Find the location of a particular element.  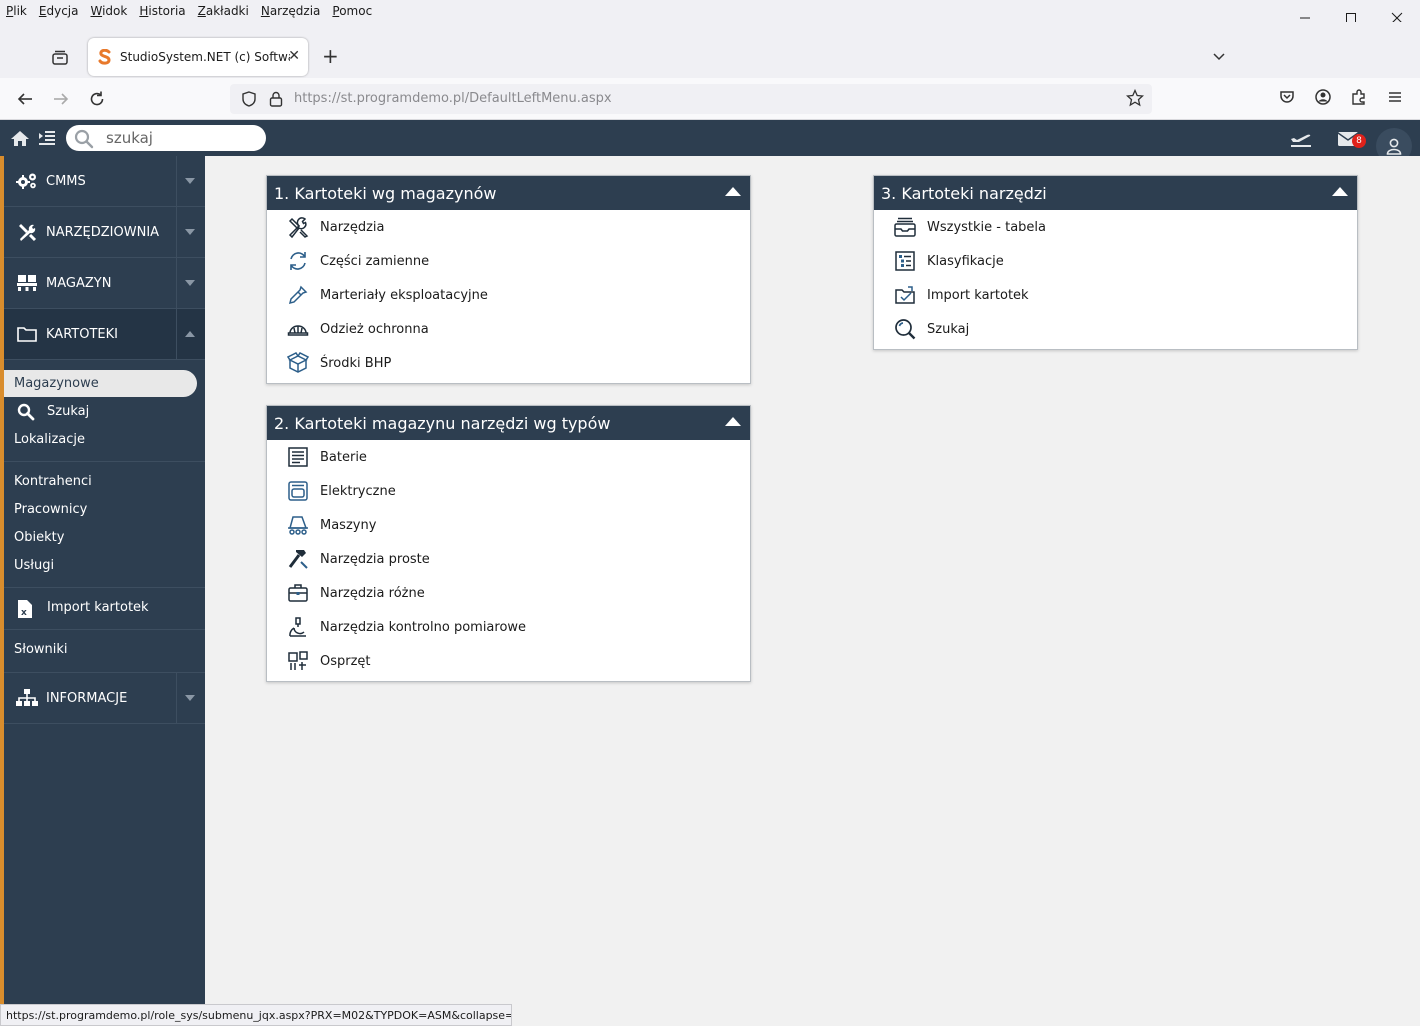

panel-item-wszystkie-tabela: Wszystkie - tabela is located at coordinates (969, 227).